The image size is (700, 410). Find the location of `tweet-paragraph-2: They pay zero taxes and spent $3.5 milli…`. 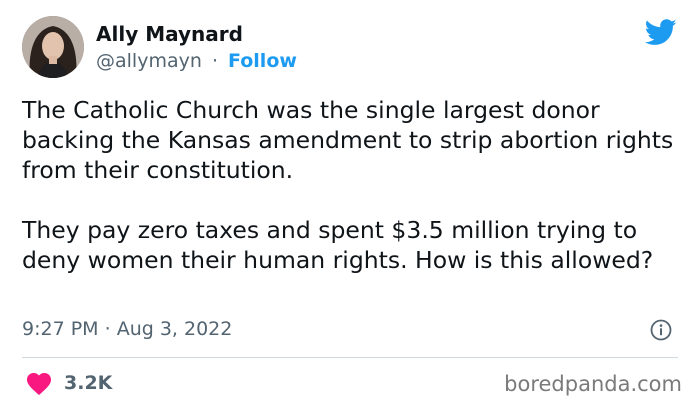

tweet-paragraph-2: They pay zero taxes and spent $3.5 milli… is located at coordinates (338, 245).